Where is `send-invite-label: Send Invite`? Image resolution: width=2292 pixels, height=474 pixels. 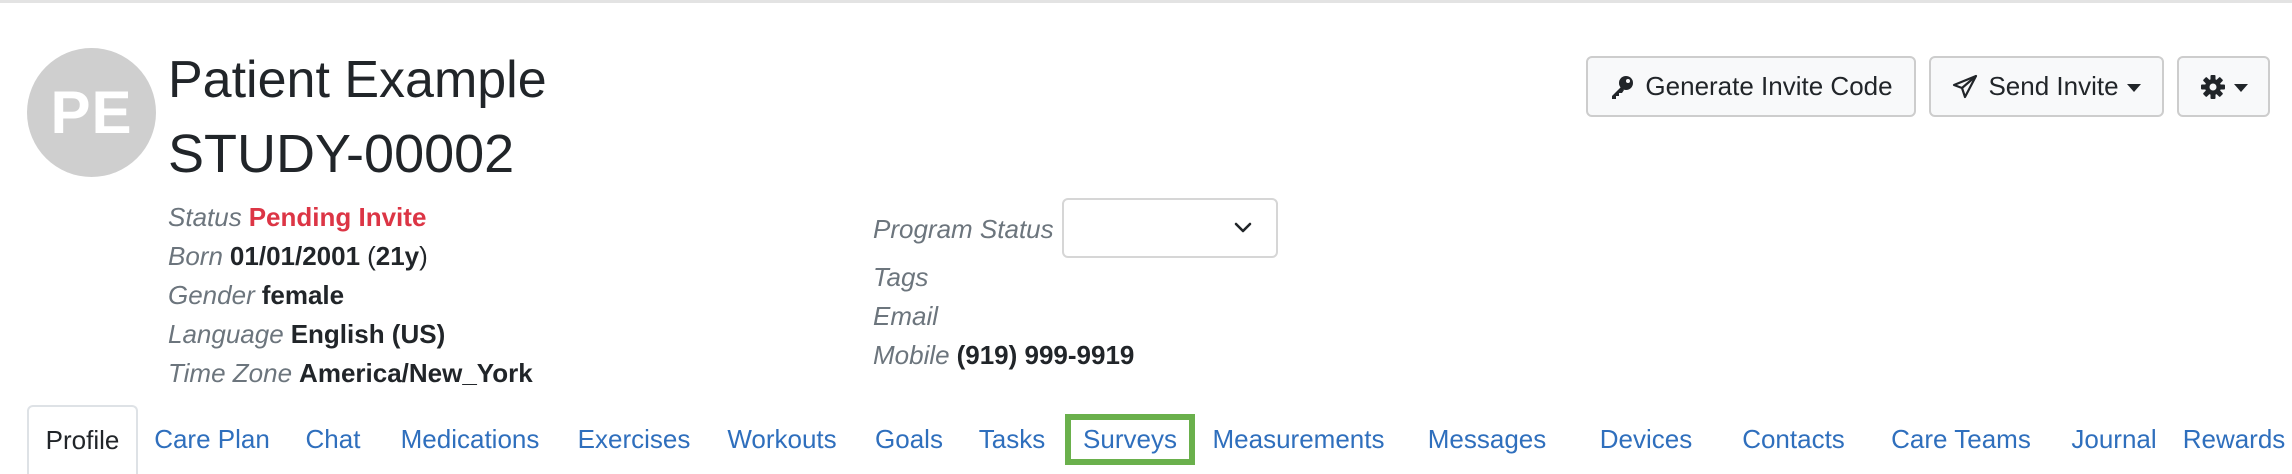
send-invite-label: Send Invite is located at coordinates (2053, 86).